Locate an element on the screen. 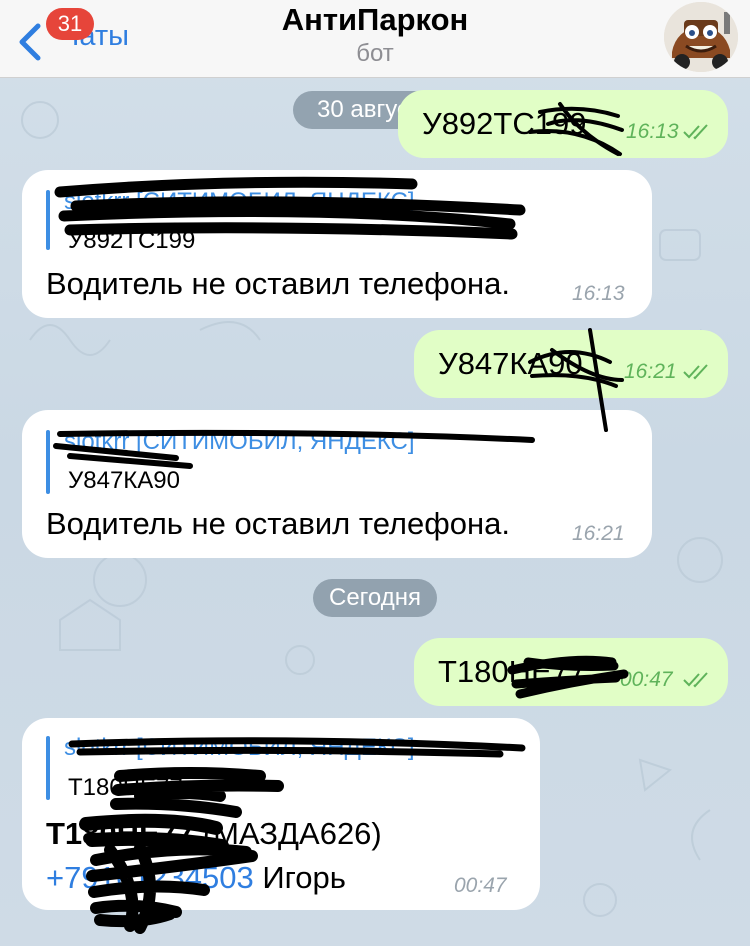 The image size is (750, 946). message-text: Т180НЕ77 is located at coordinates (512, 671).